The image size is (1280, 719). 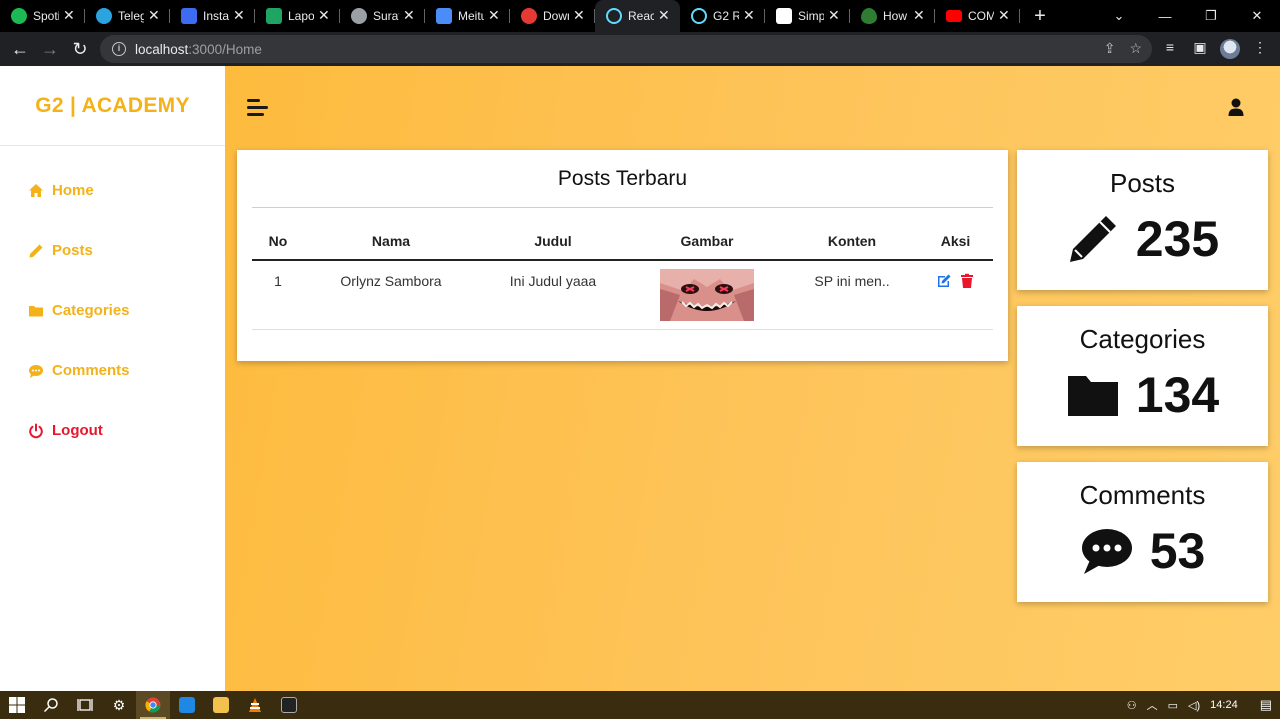 What do you see at coordinates (707, 295) in the screenshot?
I see `post-thumbnail` at bounding box center [707, 295].